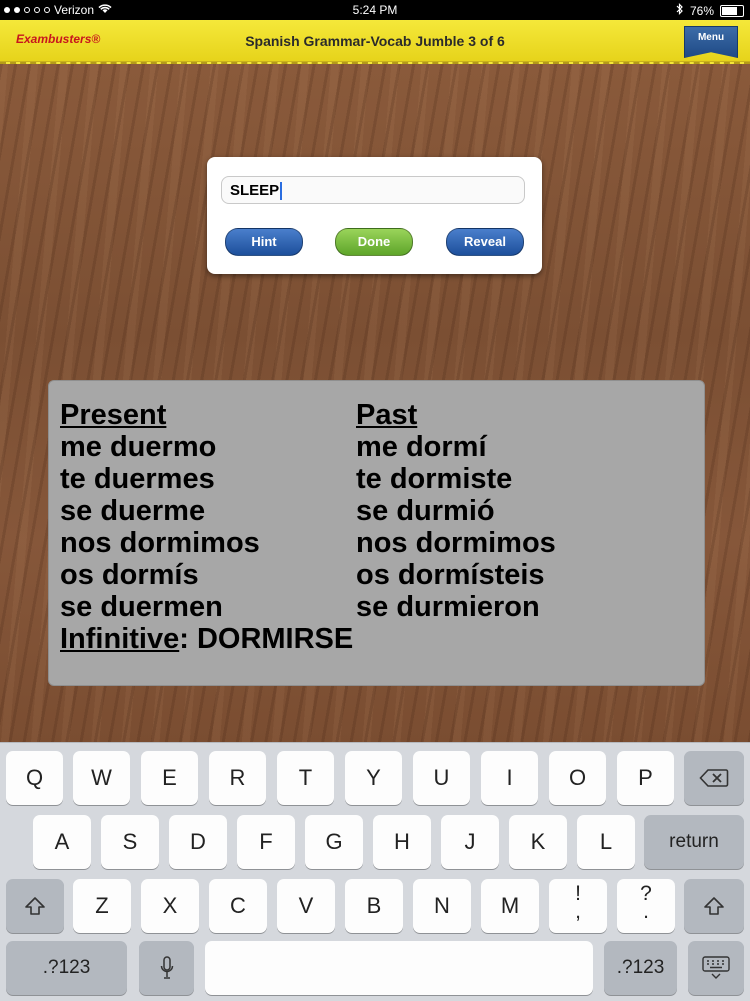 The width and height of the screenshot is (750, 1001). I want to click on infinitive-label: Infinitive, so click(120, 639).